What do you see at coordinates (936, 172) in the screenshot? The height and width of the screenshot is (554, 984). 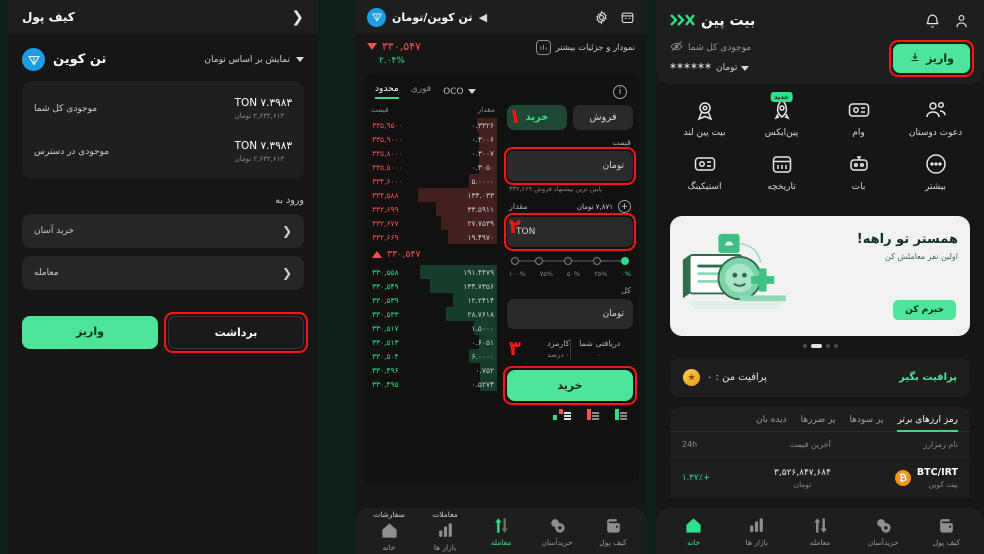 I see `menu-item-more: بیشتر` at bounding box center [936, 172].